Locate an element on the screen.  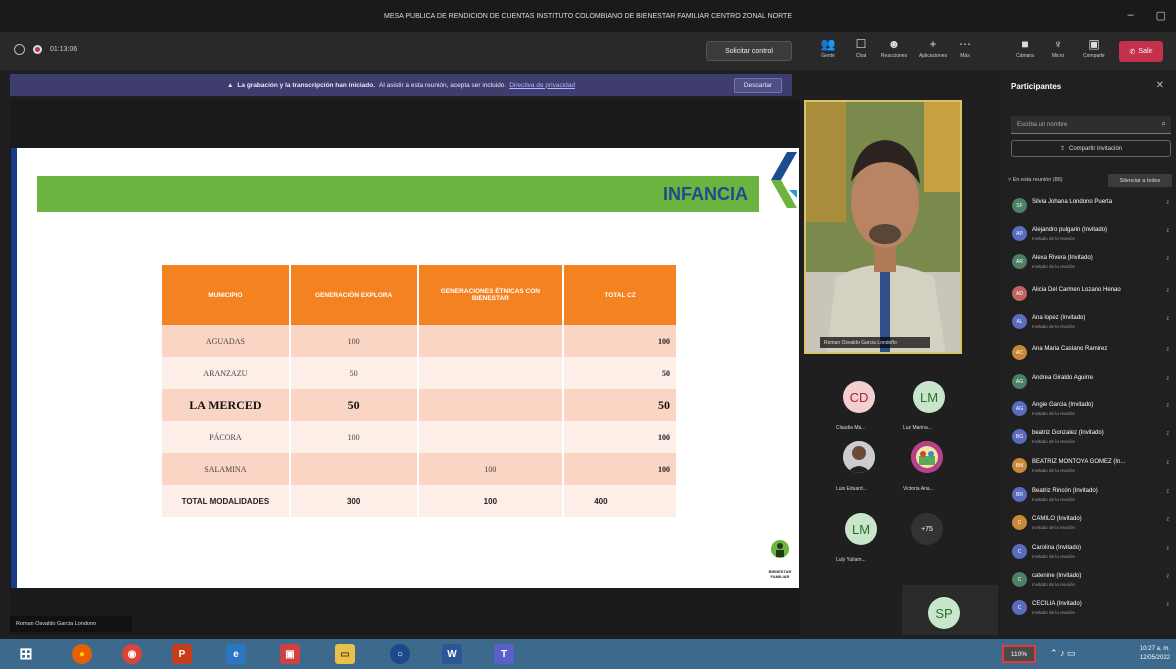
toolbar-more-button: ⋯ Más is located at coordinates (965, 52).